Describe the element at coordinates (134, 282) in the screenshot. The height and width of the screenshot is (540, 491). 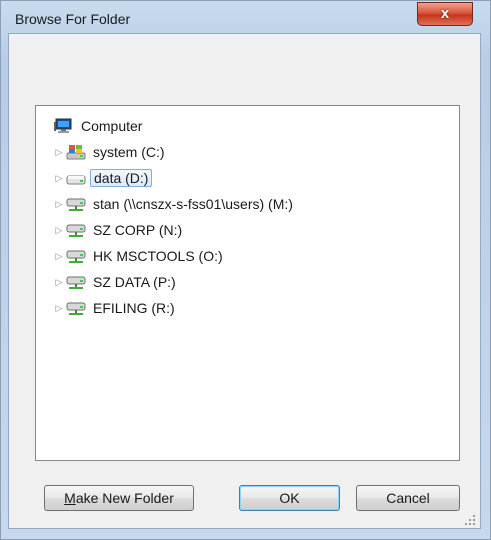
I see `tree-node-label: SZ DATA (P:)` at that location.